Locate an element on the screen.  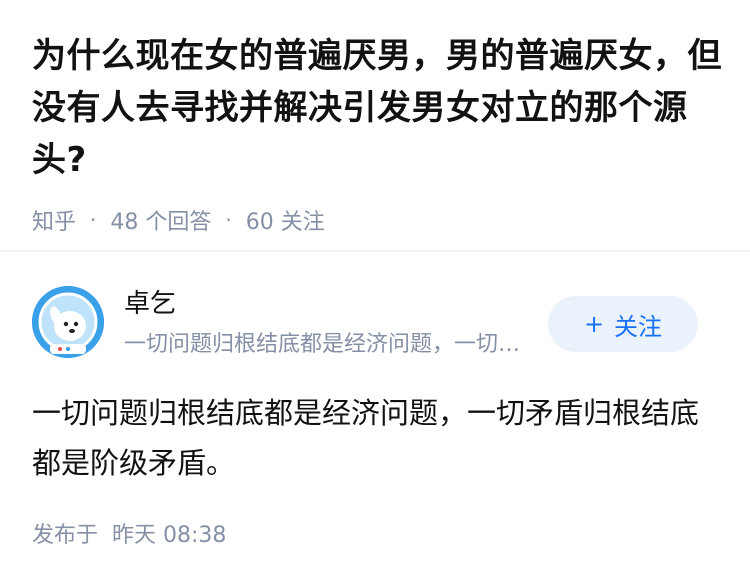
follow-button: + 关注 is located at coordinates (623, 324).